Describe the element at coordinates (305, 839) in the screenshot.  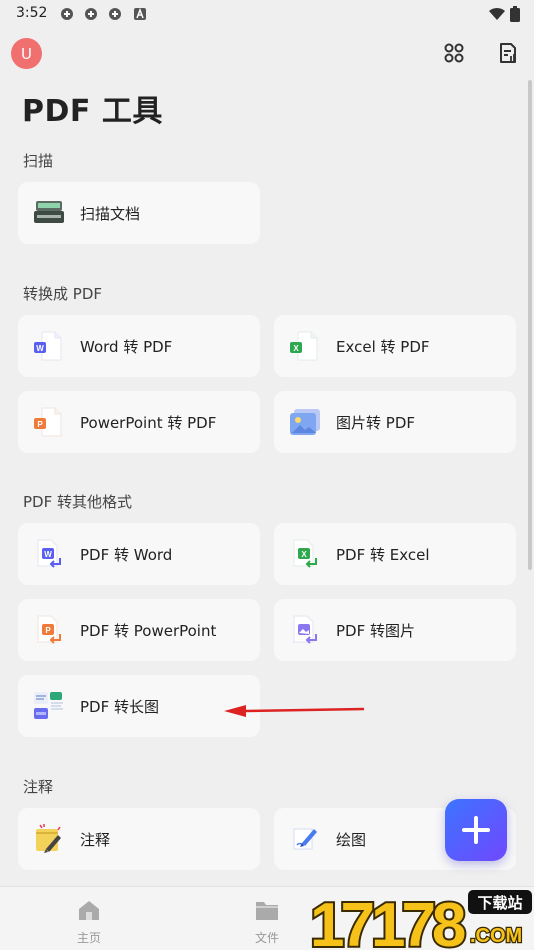
I see `drawing-pen-icon` at that location.